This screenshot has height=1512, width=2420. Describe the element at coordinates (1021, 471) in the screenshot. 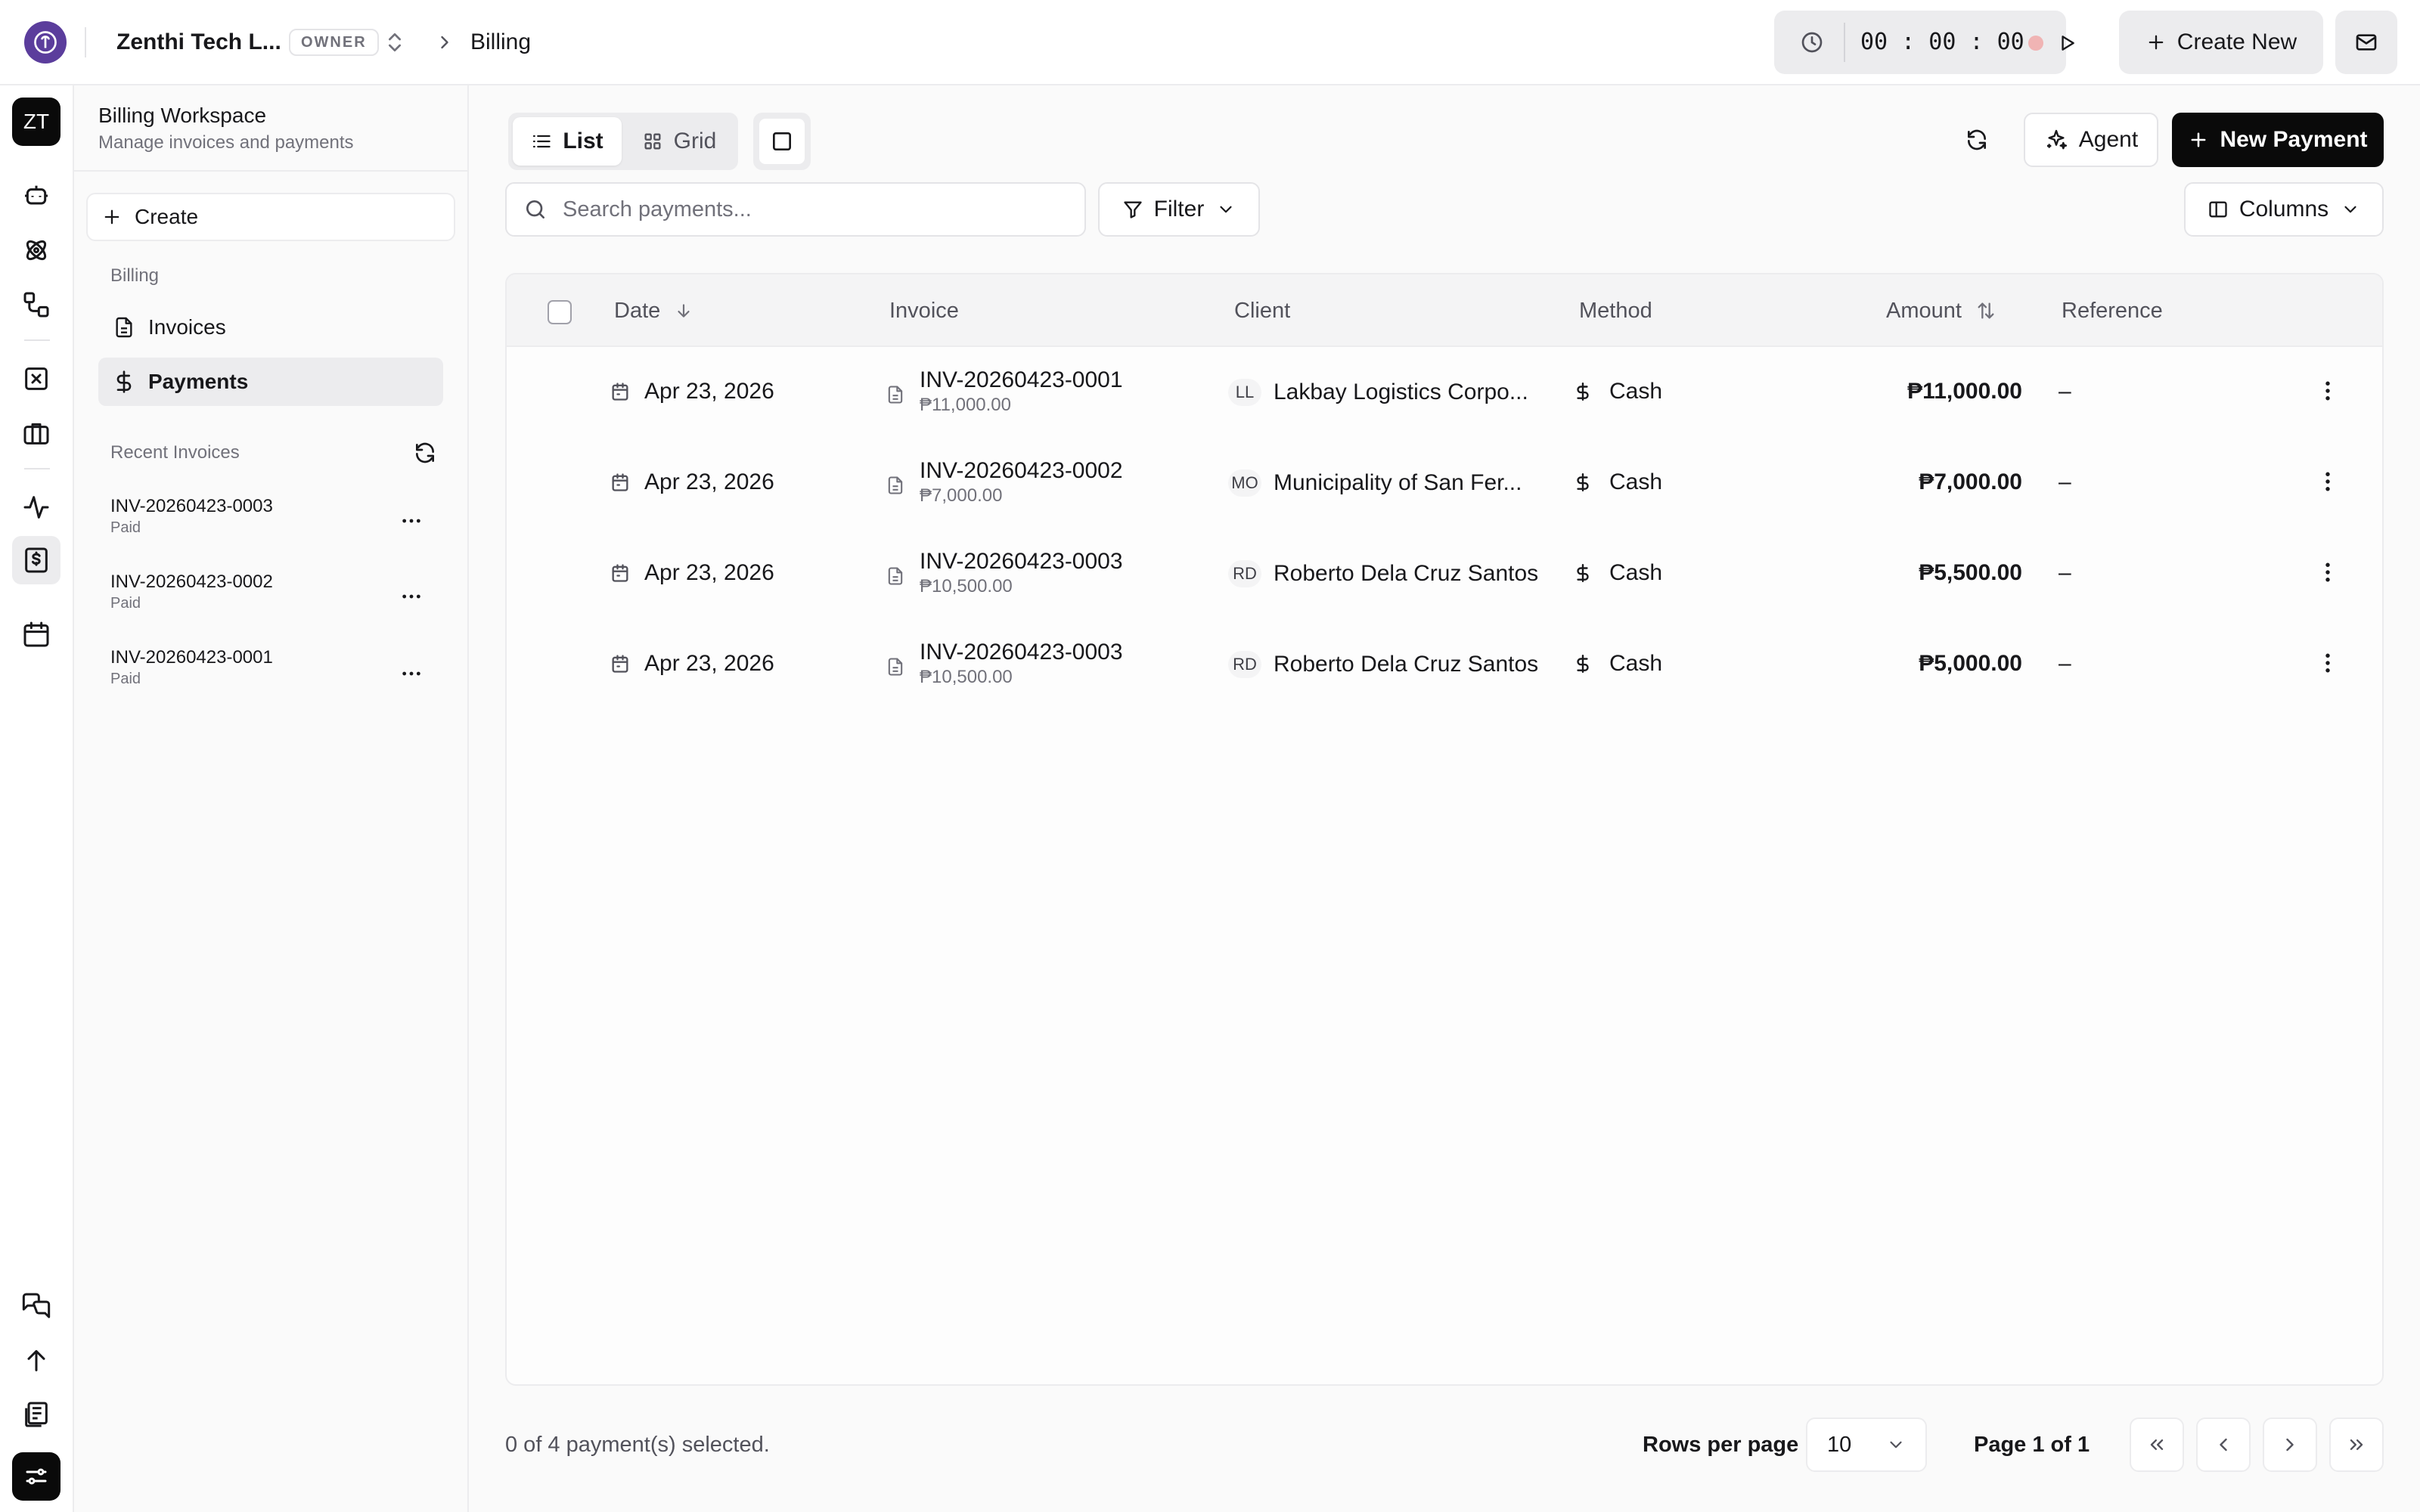

I see `invoice-number: INV-20260423-0002` at that location.